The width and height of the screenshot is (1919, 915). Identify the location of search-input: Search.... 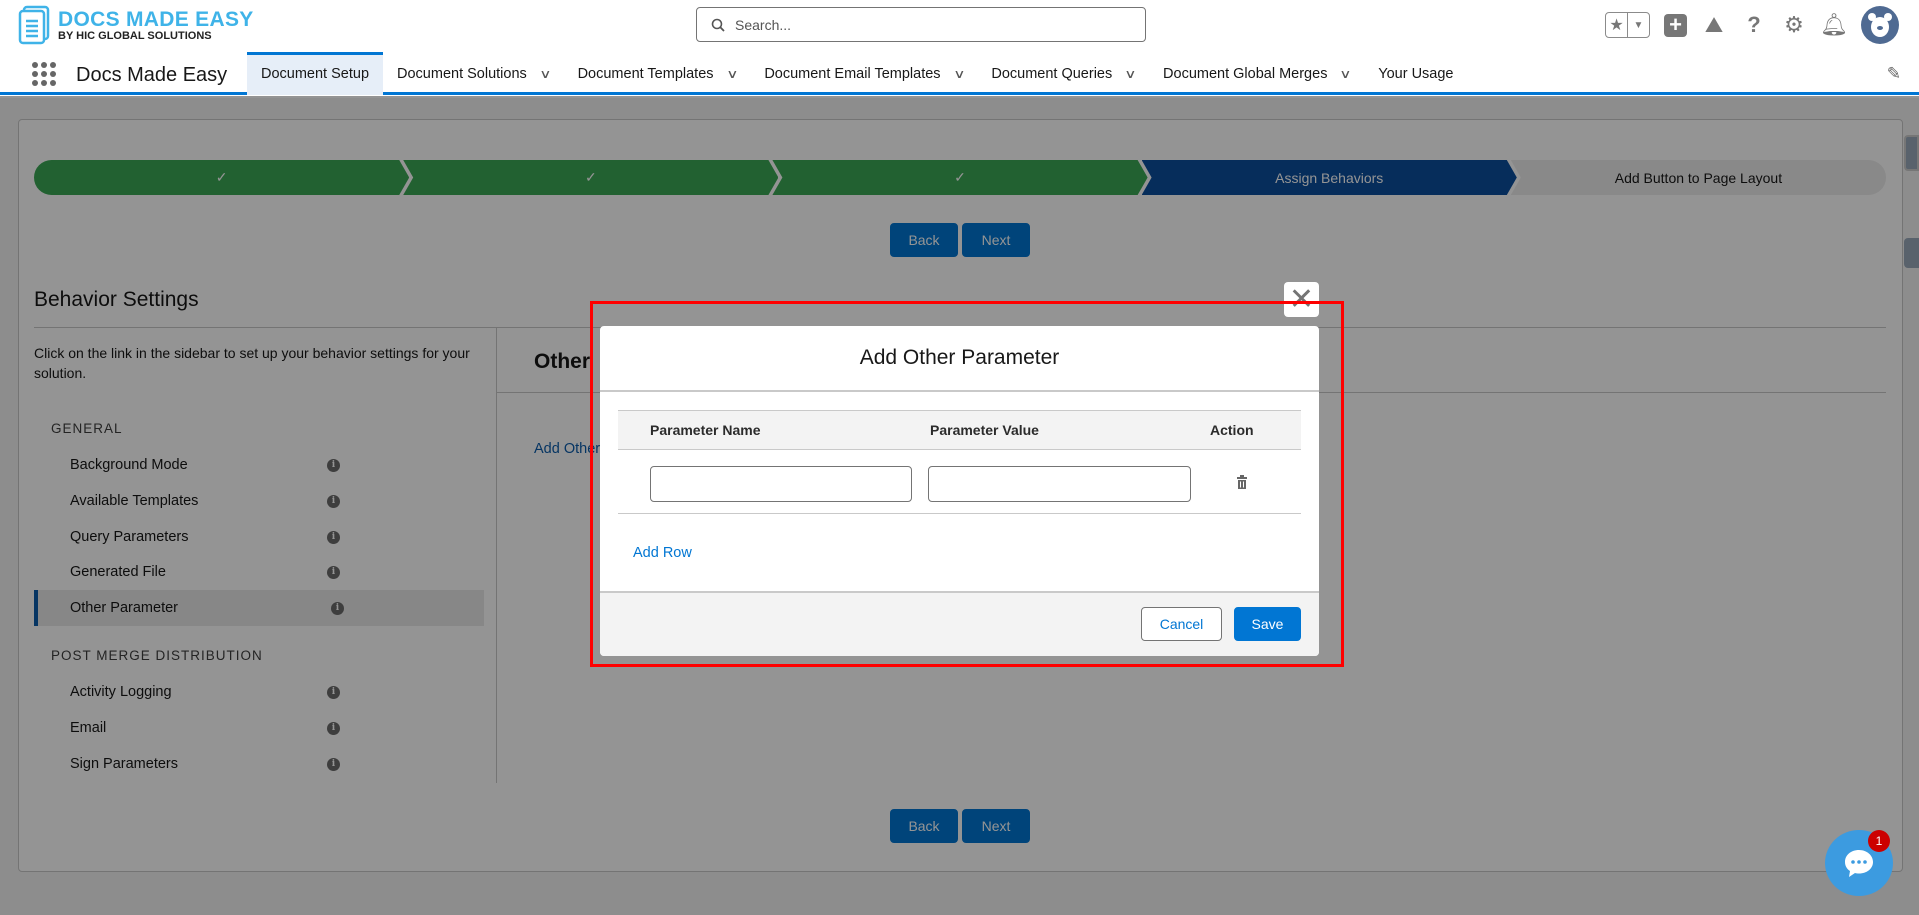
(921, 24).